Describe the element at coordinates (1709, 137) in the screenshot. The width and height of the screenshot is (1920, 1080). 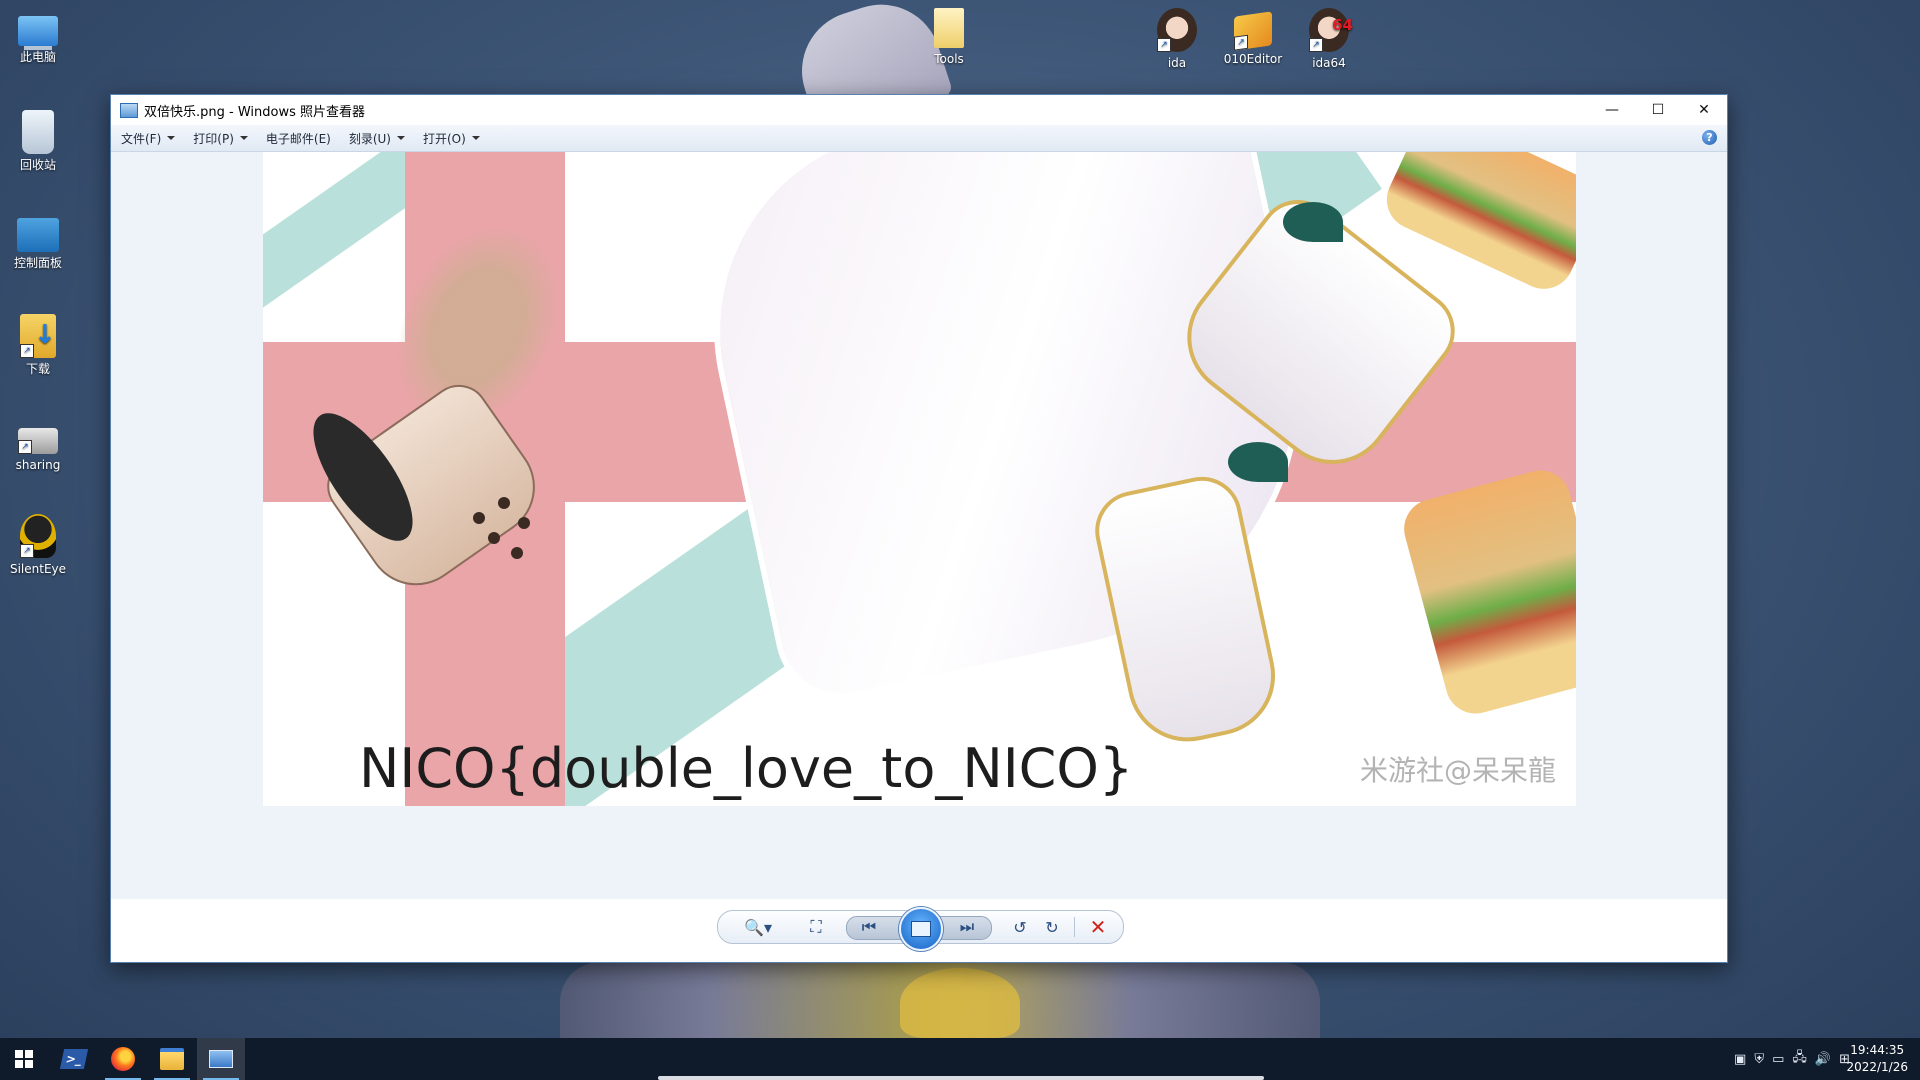
I see `help-icon: ?` at that location.